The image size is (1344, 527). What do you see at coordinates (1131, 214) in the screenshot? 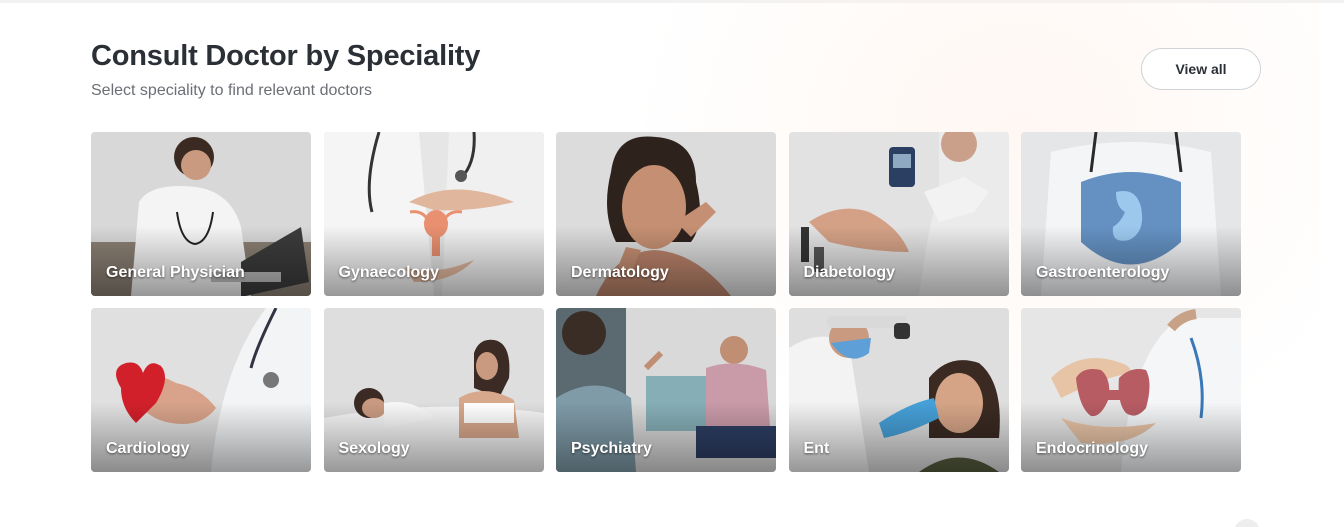
I see `speciality-card-gastroenterology: Gastroenterology` at bounding box center [1131, 214].